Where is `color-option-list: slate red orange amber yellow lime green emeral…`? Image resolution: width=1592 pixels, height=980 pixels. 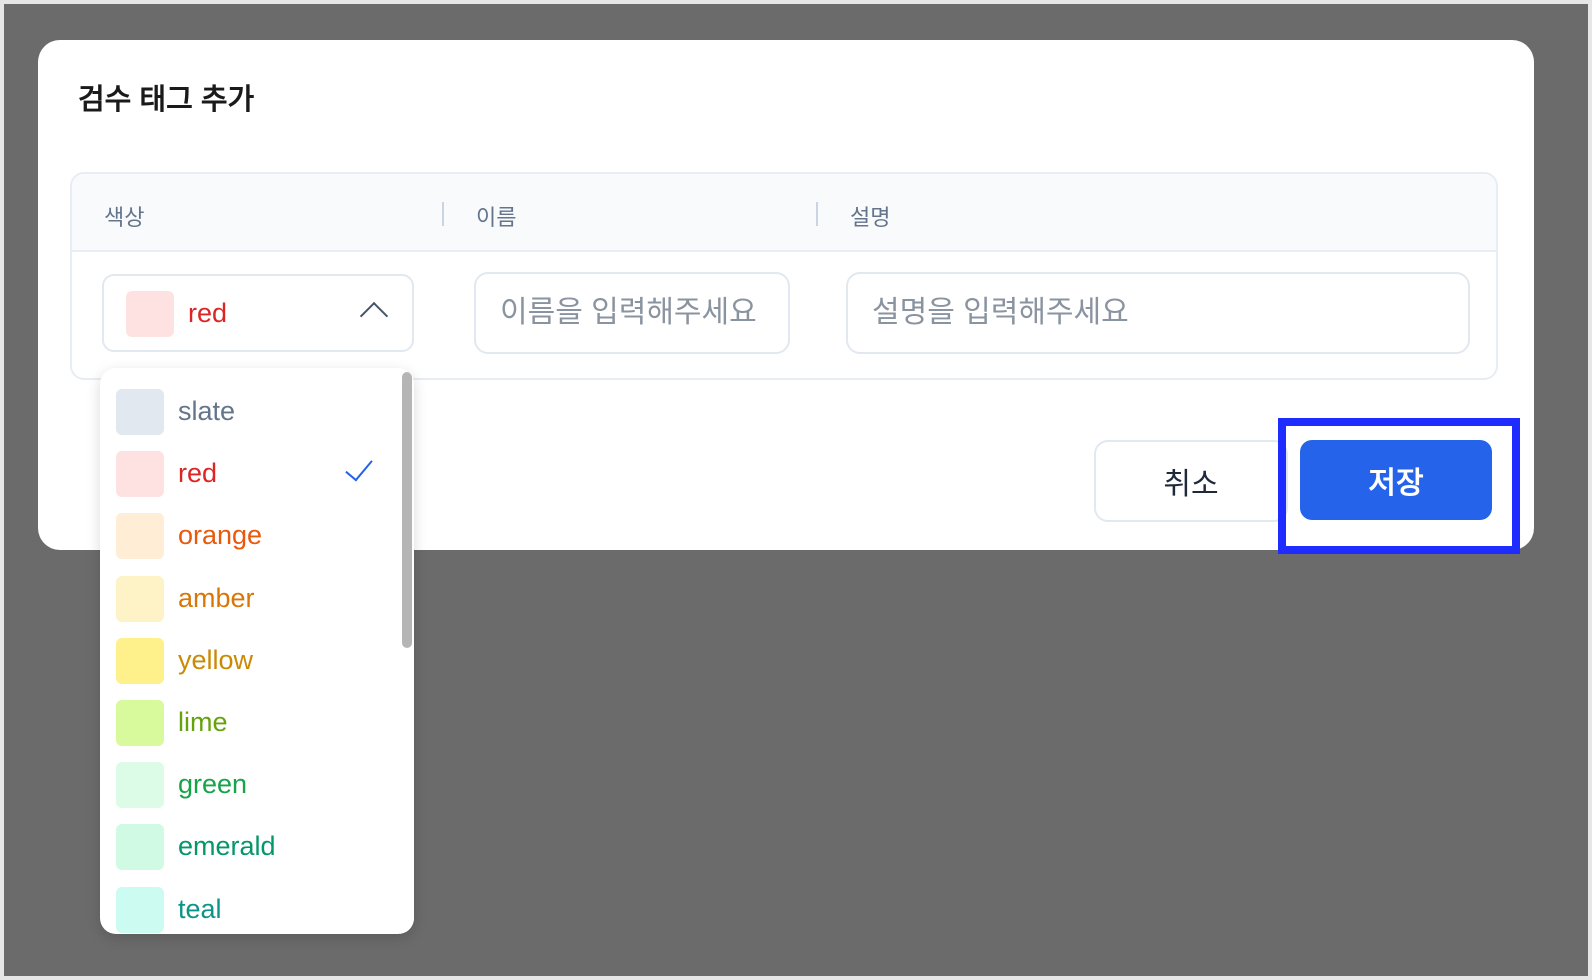 color-option-list: slate red orange amber yellow lime green emeral… is located at coordinates (250, 658).